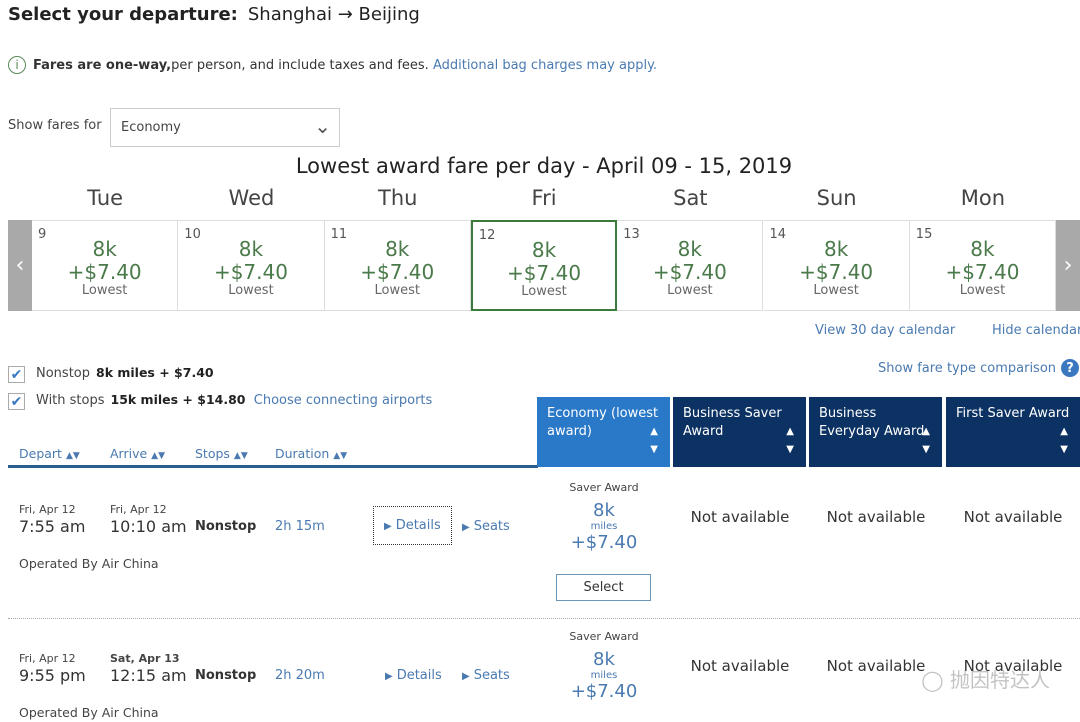 Image resolution: width=1080 pixels, height=722 pixels. I want to click on nonstop-checkbox: ✔, so click(16, 374).